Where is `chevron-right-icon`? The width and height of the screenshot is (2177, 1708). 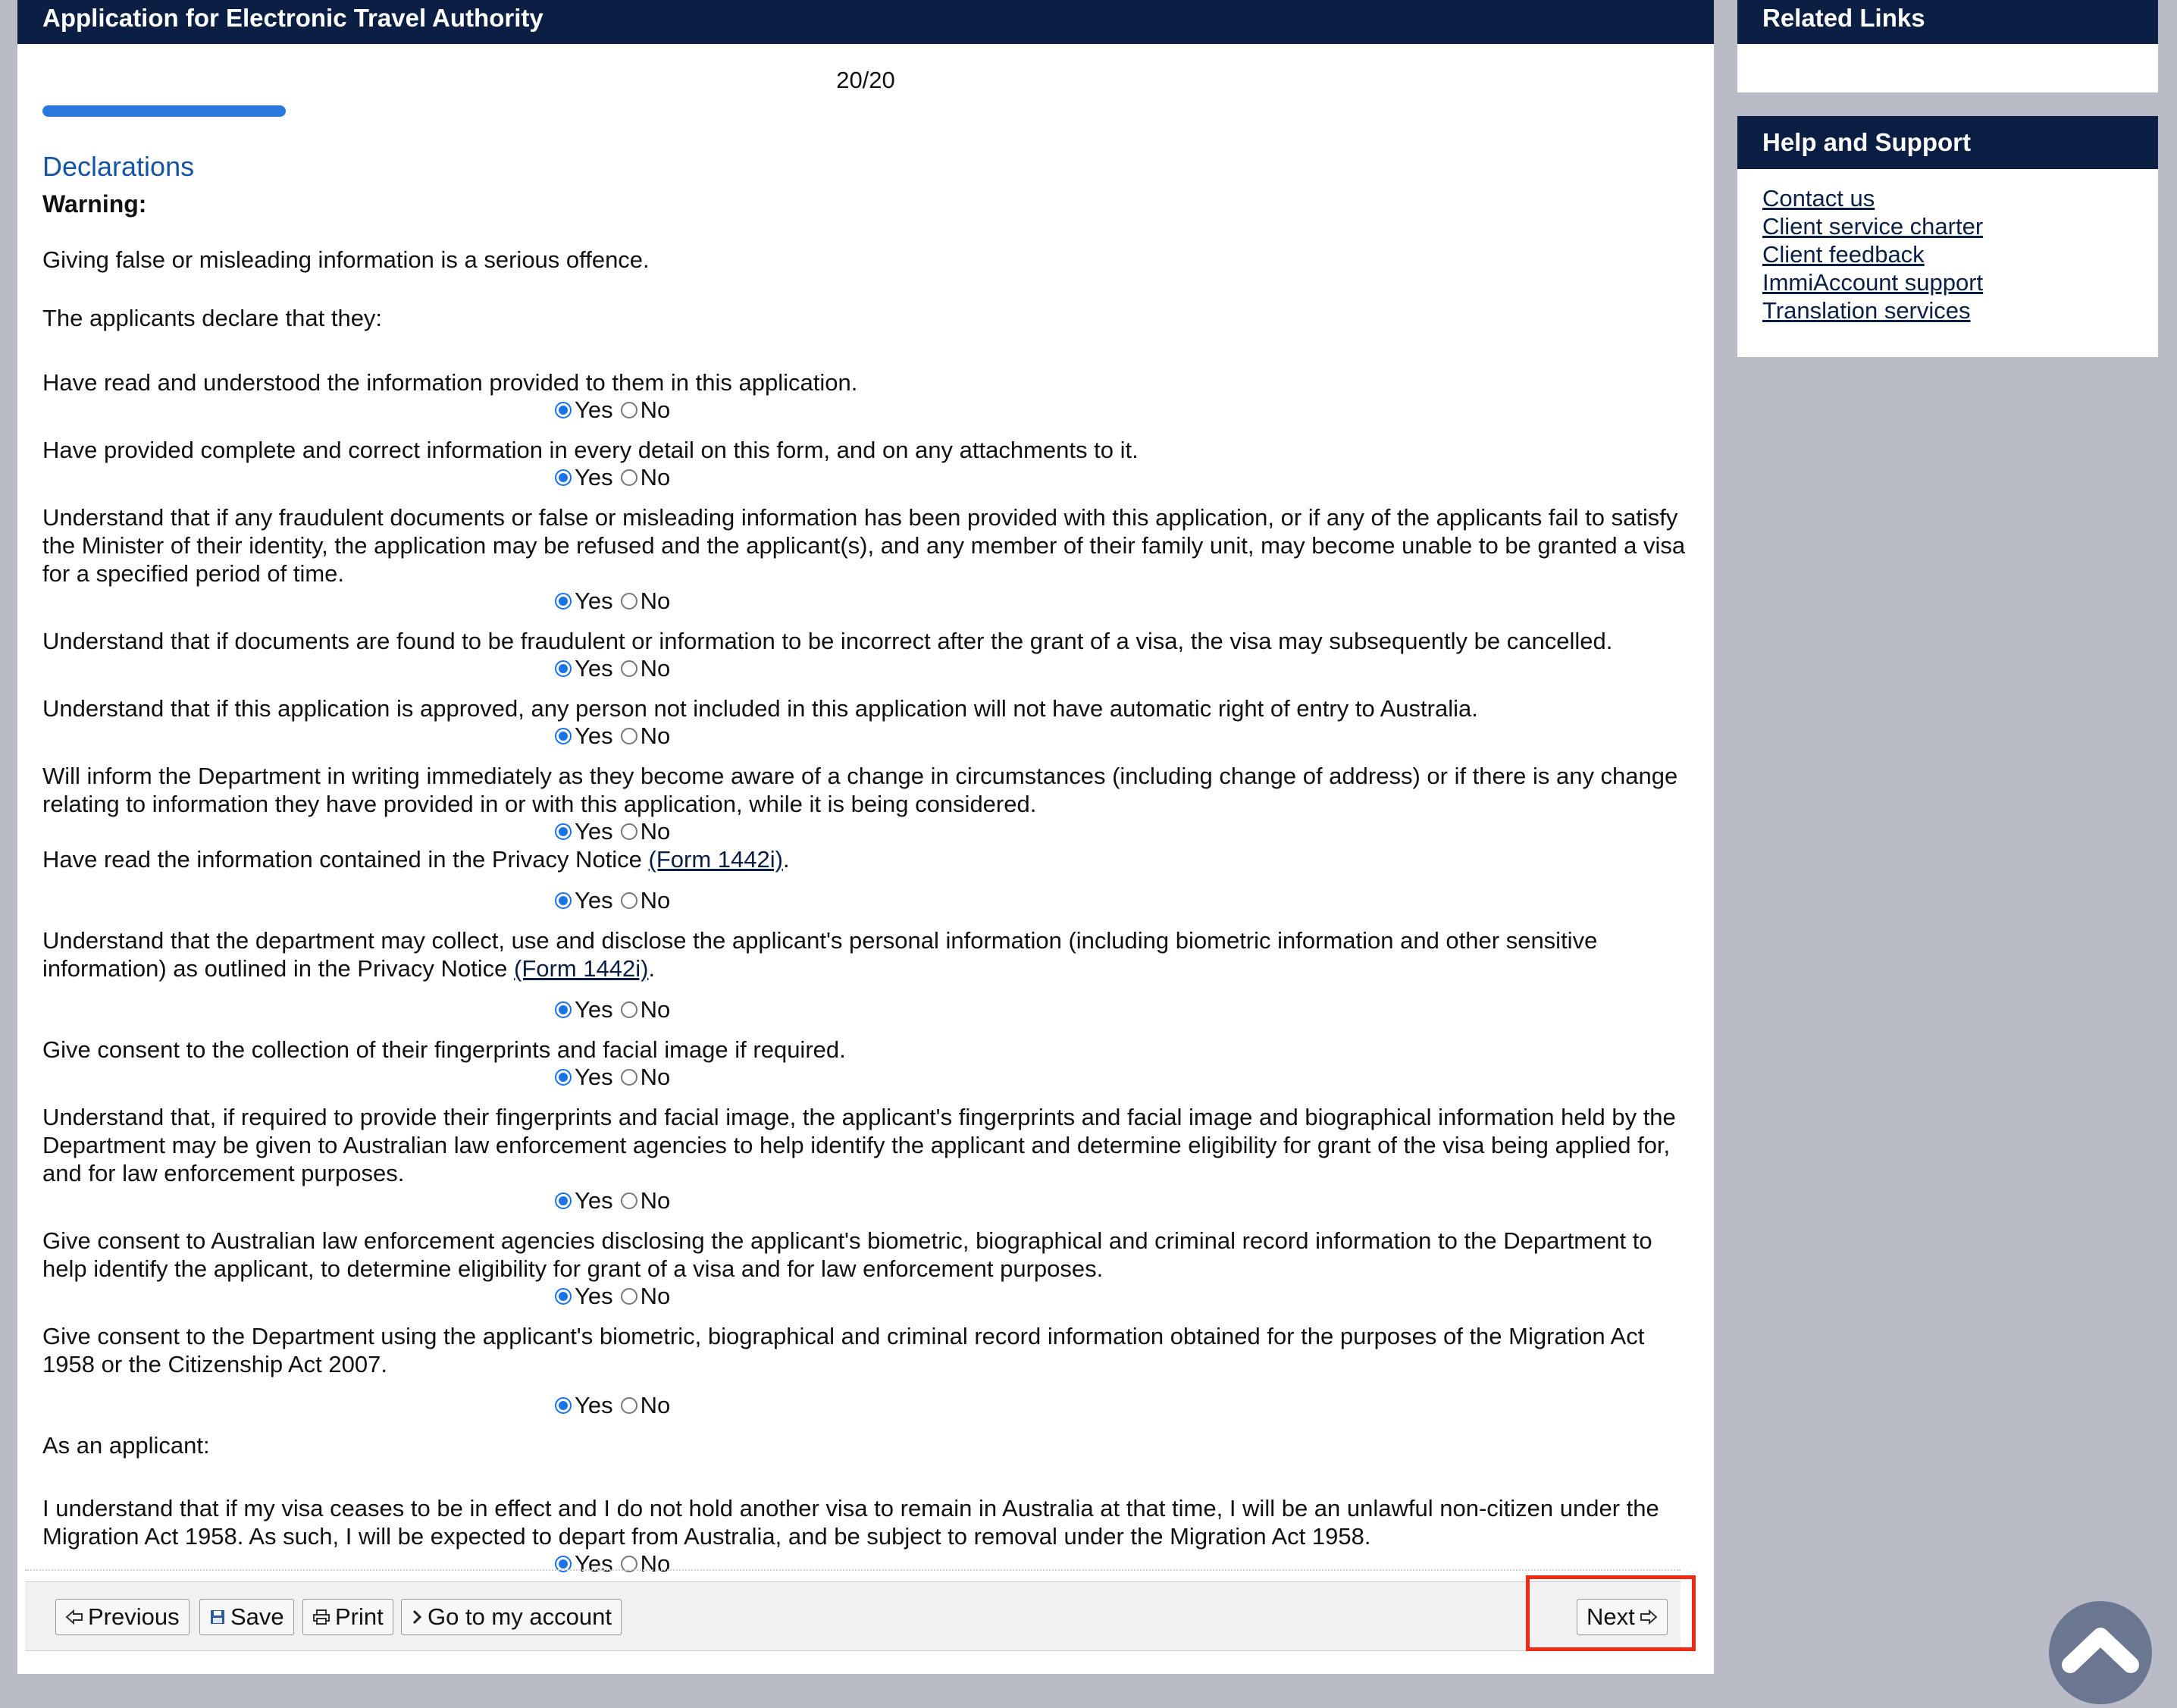 chevron-right-icon is located at coordinates (417, 1617).